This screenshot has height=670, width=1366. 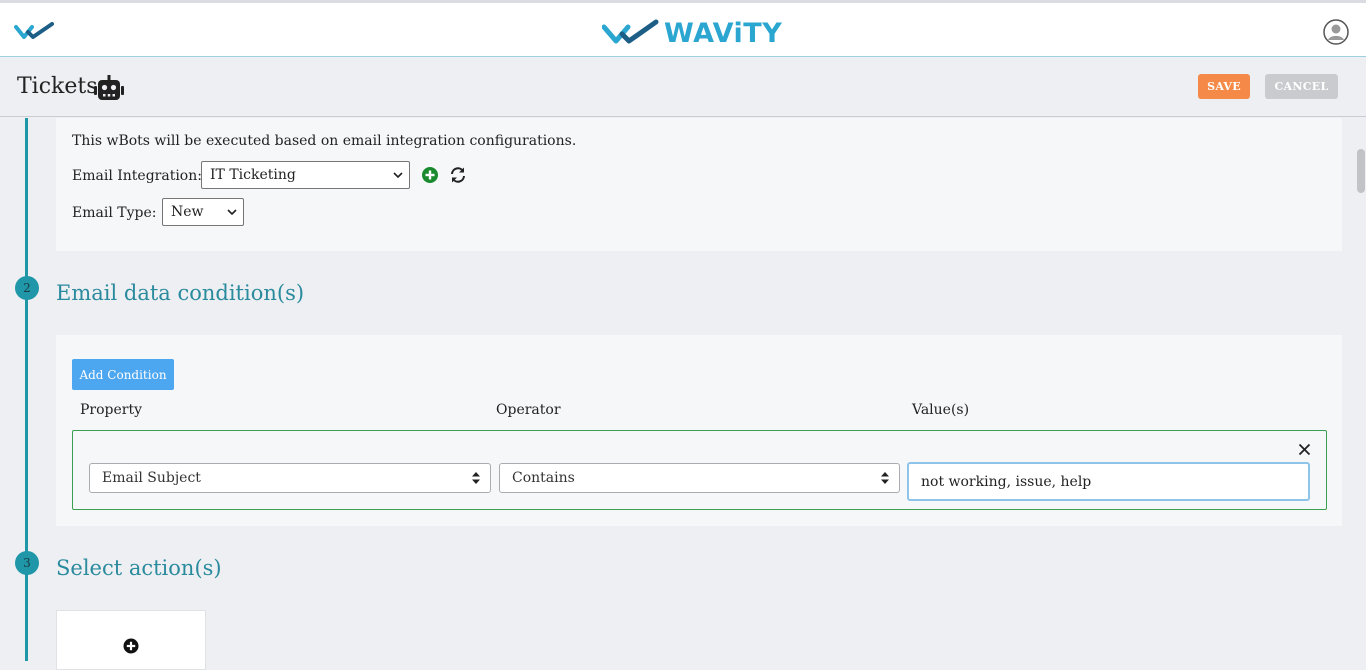 What do you see at coordinates (123, 374) in the screenshot?
I see `add-condition-button: Add Condition` at bounding box center [123, 374].